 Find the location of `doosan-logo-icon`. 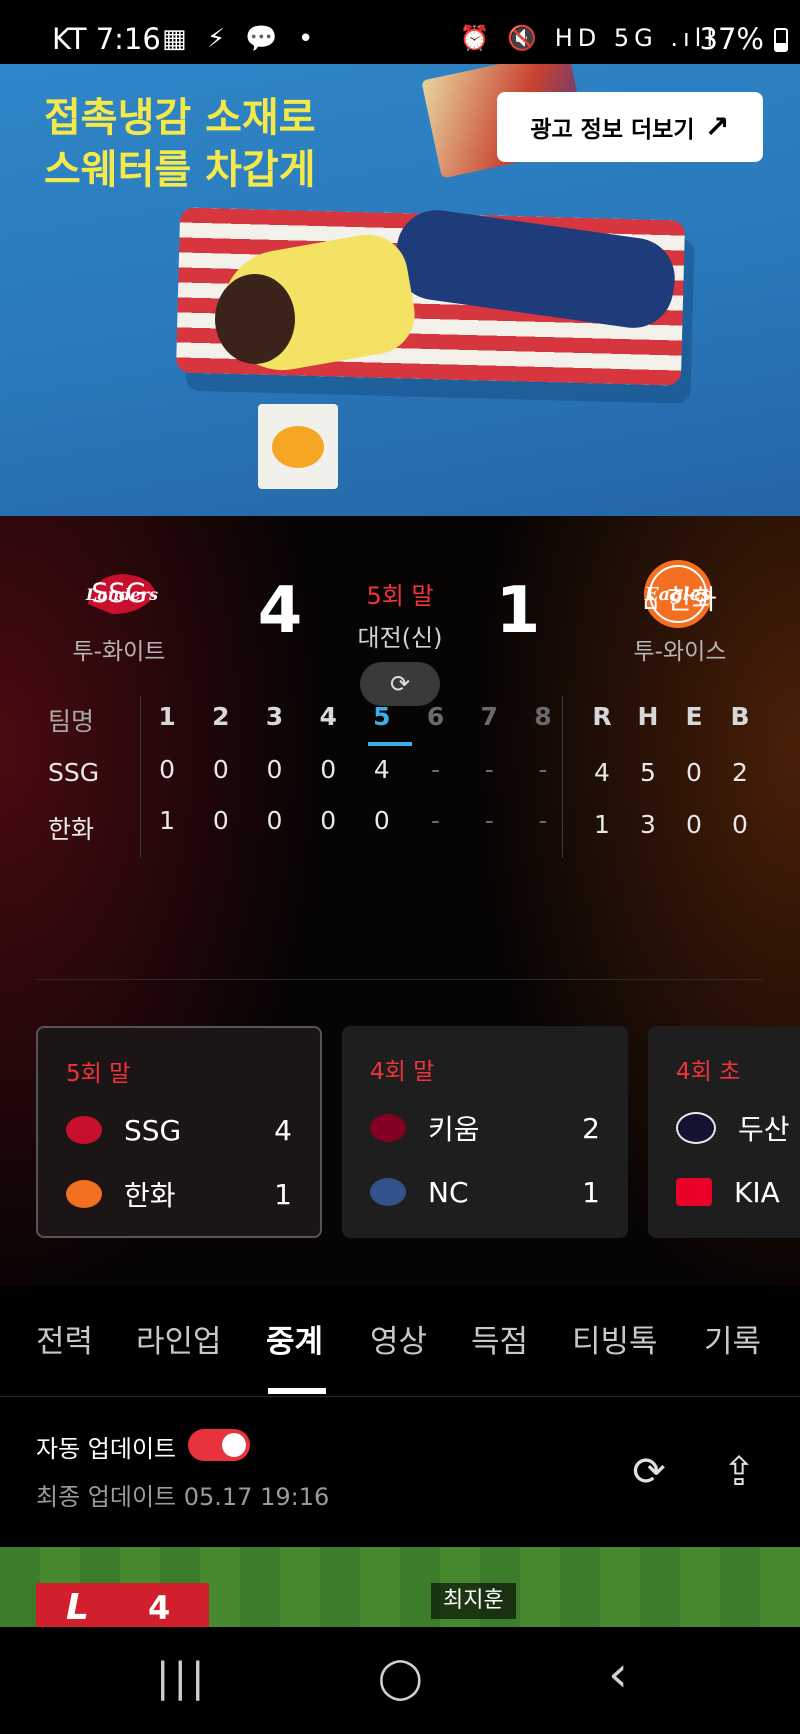

doosan-logo-icon is located at coordinates (696, 1128).